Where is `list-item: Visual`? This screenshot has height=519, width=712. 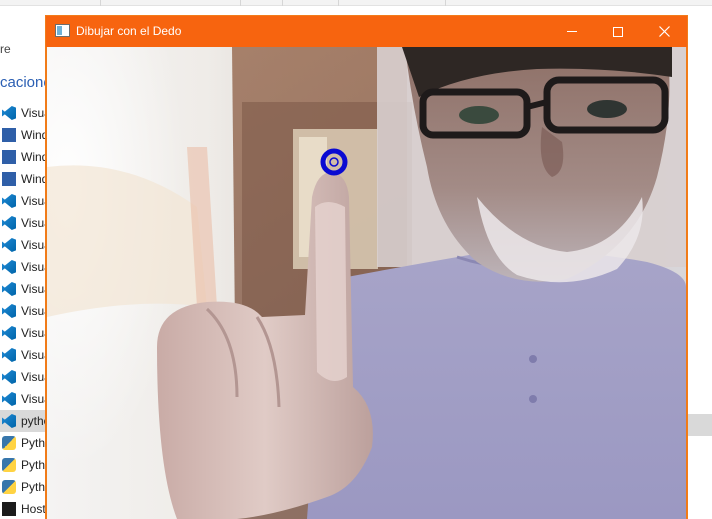
list-item: Visual is located at coordinates (26, 113).